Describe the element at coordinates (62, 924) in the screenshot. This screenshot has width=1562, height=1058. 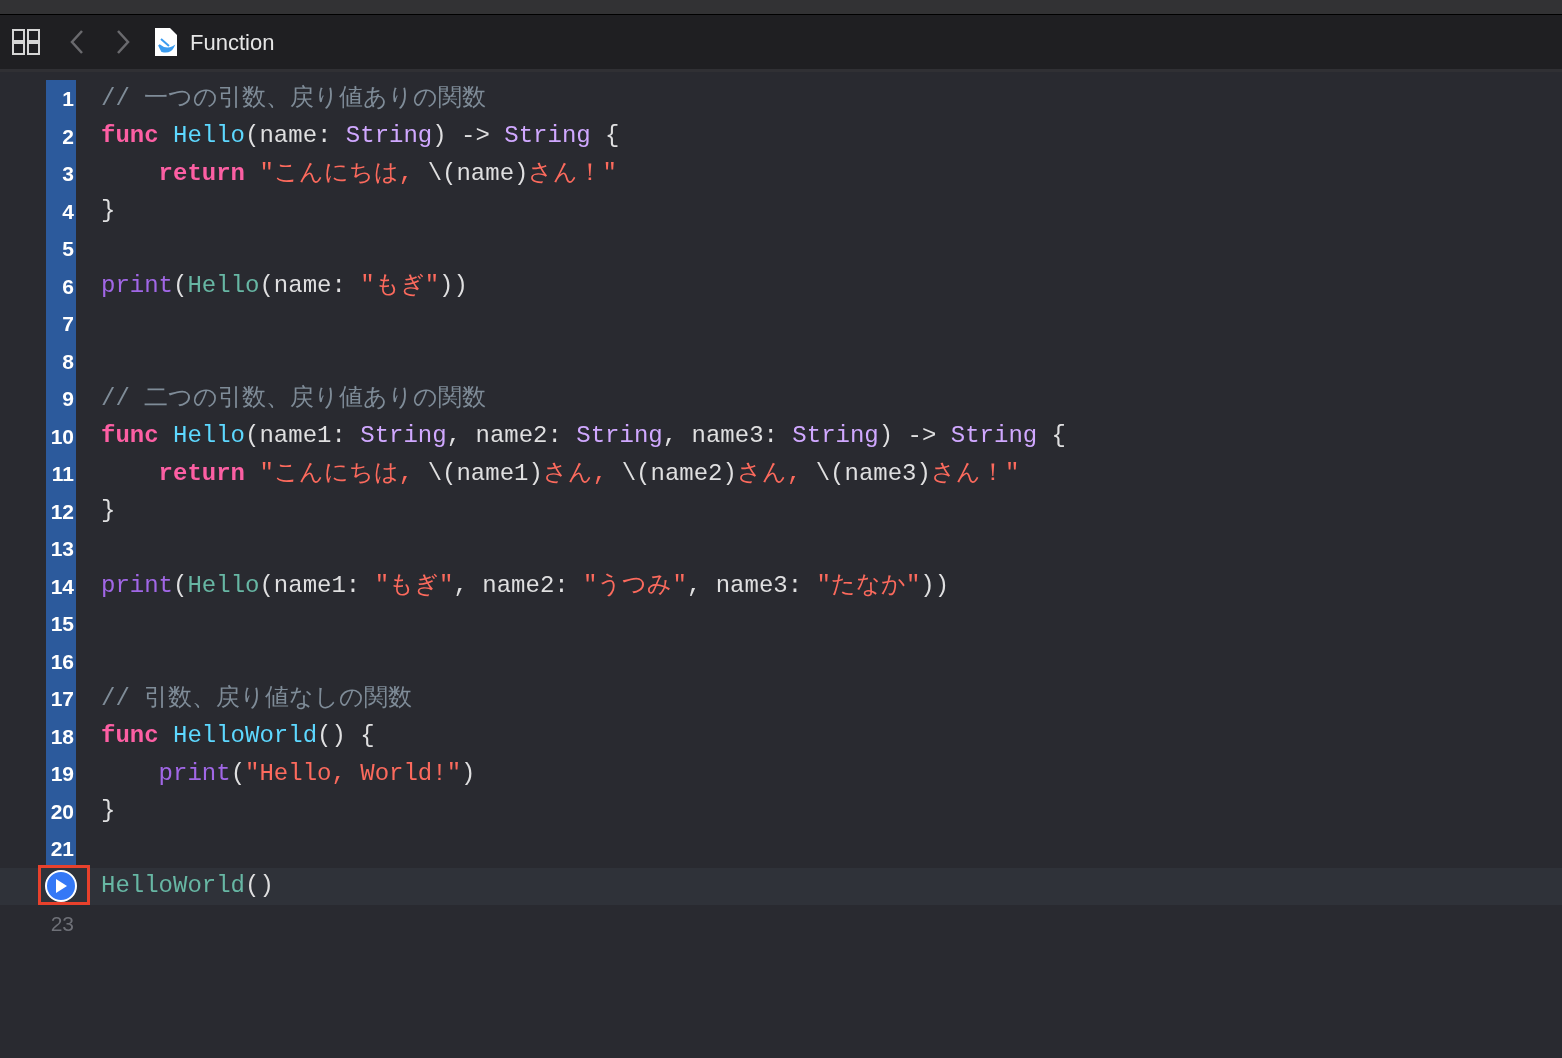
I see `line-number: 23` at that location.